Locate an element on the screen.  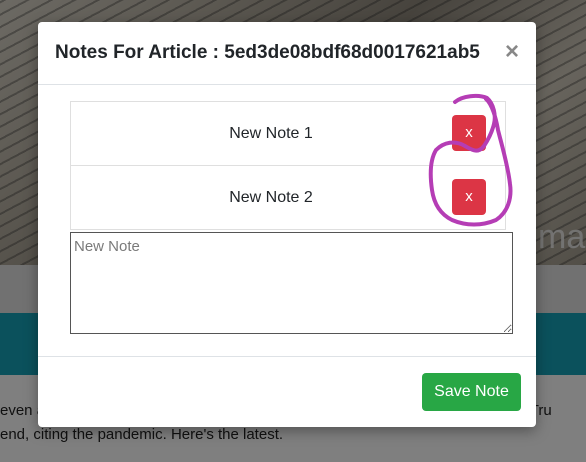
modal-footer-divider is located at coordinates (287, 356).